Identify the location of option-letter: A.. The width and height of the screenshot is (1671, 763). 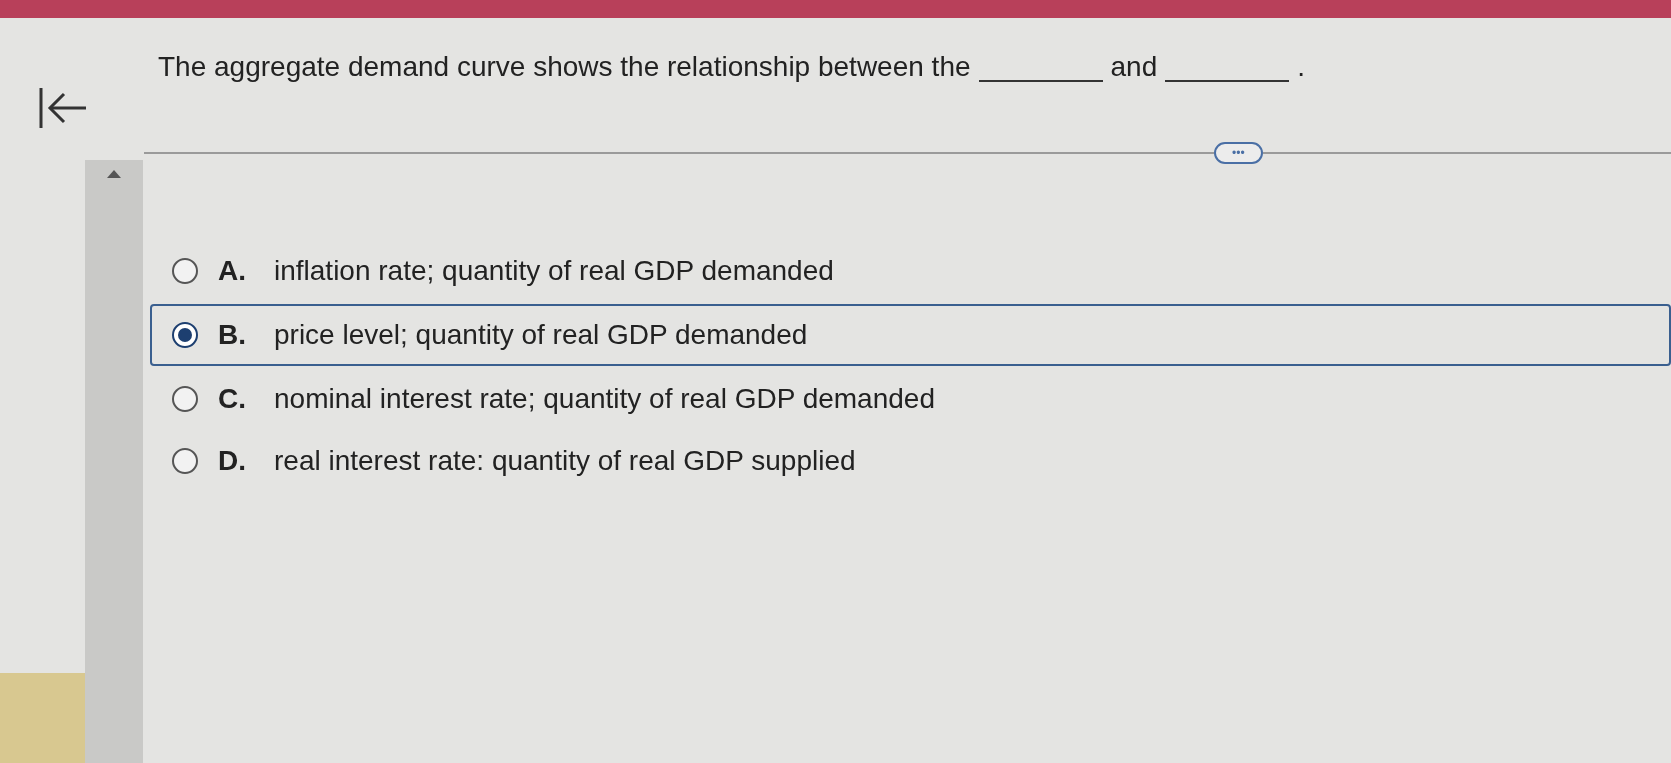
(232, 271).